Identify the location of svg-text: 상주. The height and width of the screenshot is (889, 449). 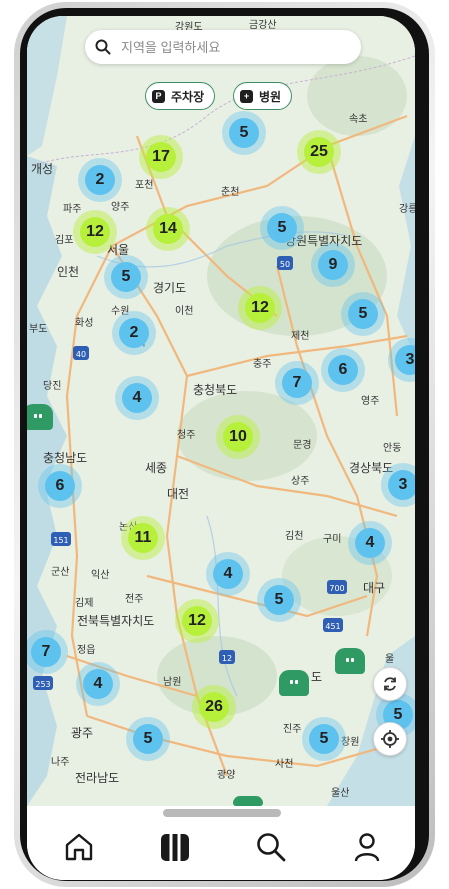
(300, 481).